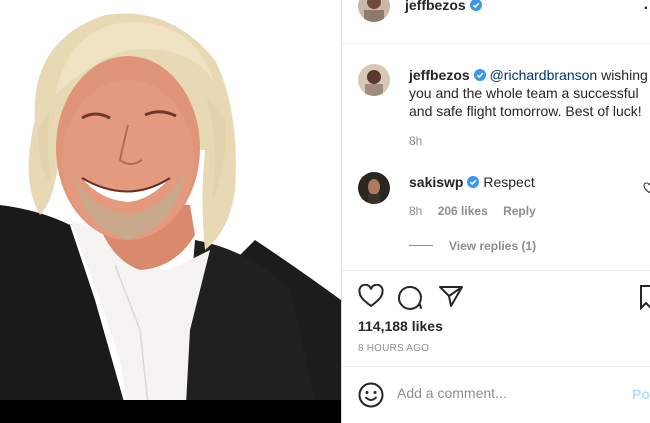 The height and width of the screenshot is (423, 650). What do you see at coordinates (507, 393) in the screenshot?
I see `comment-input` at bounding box center [507, 393].